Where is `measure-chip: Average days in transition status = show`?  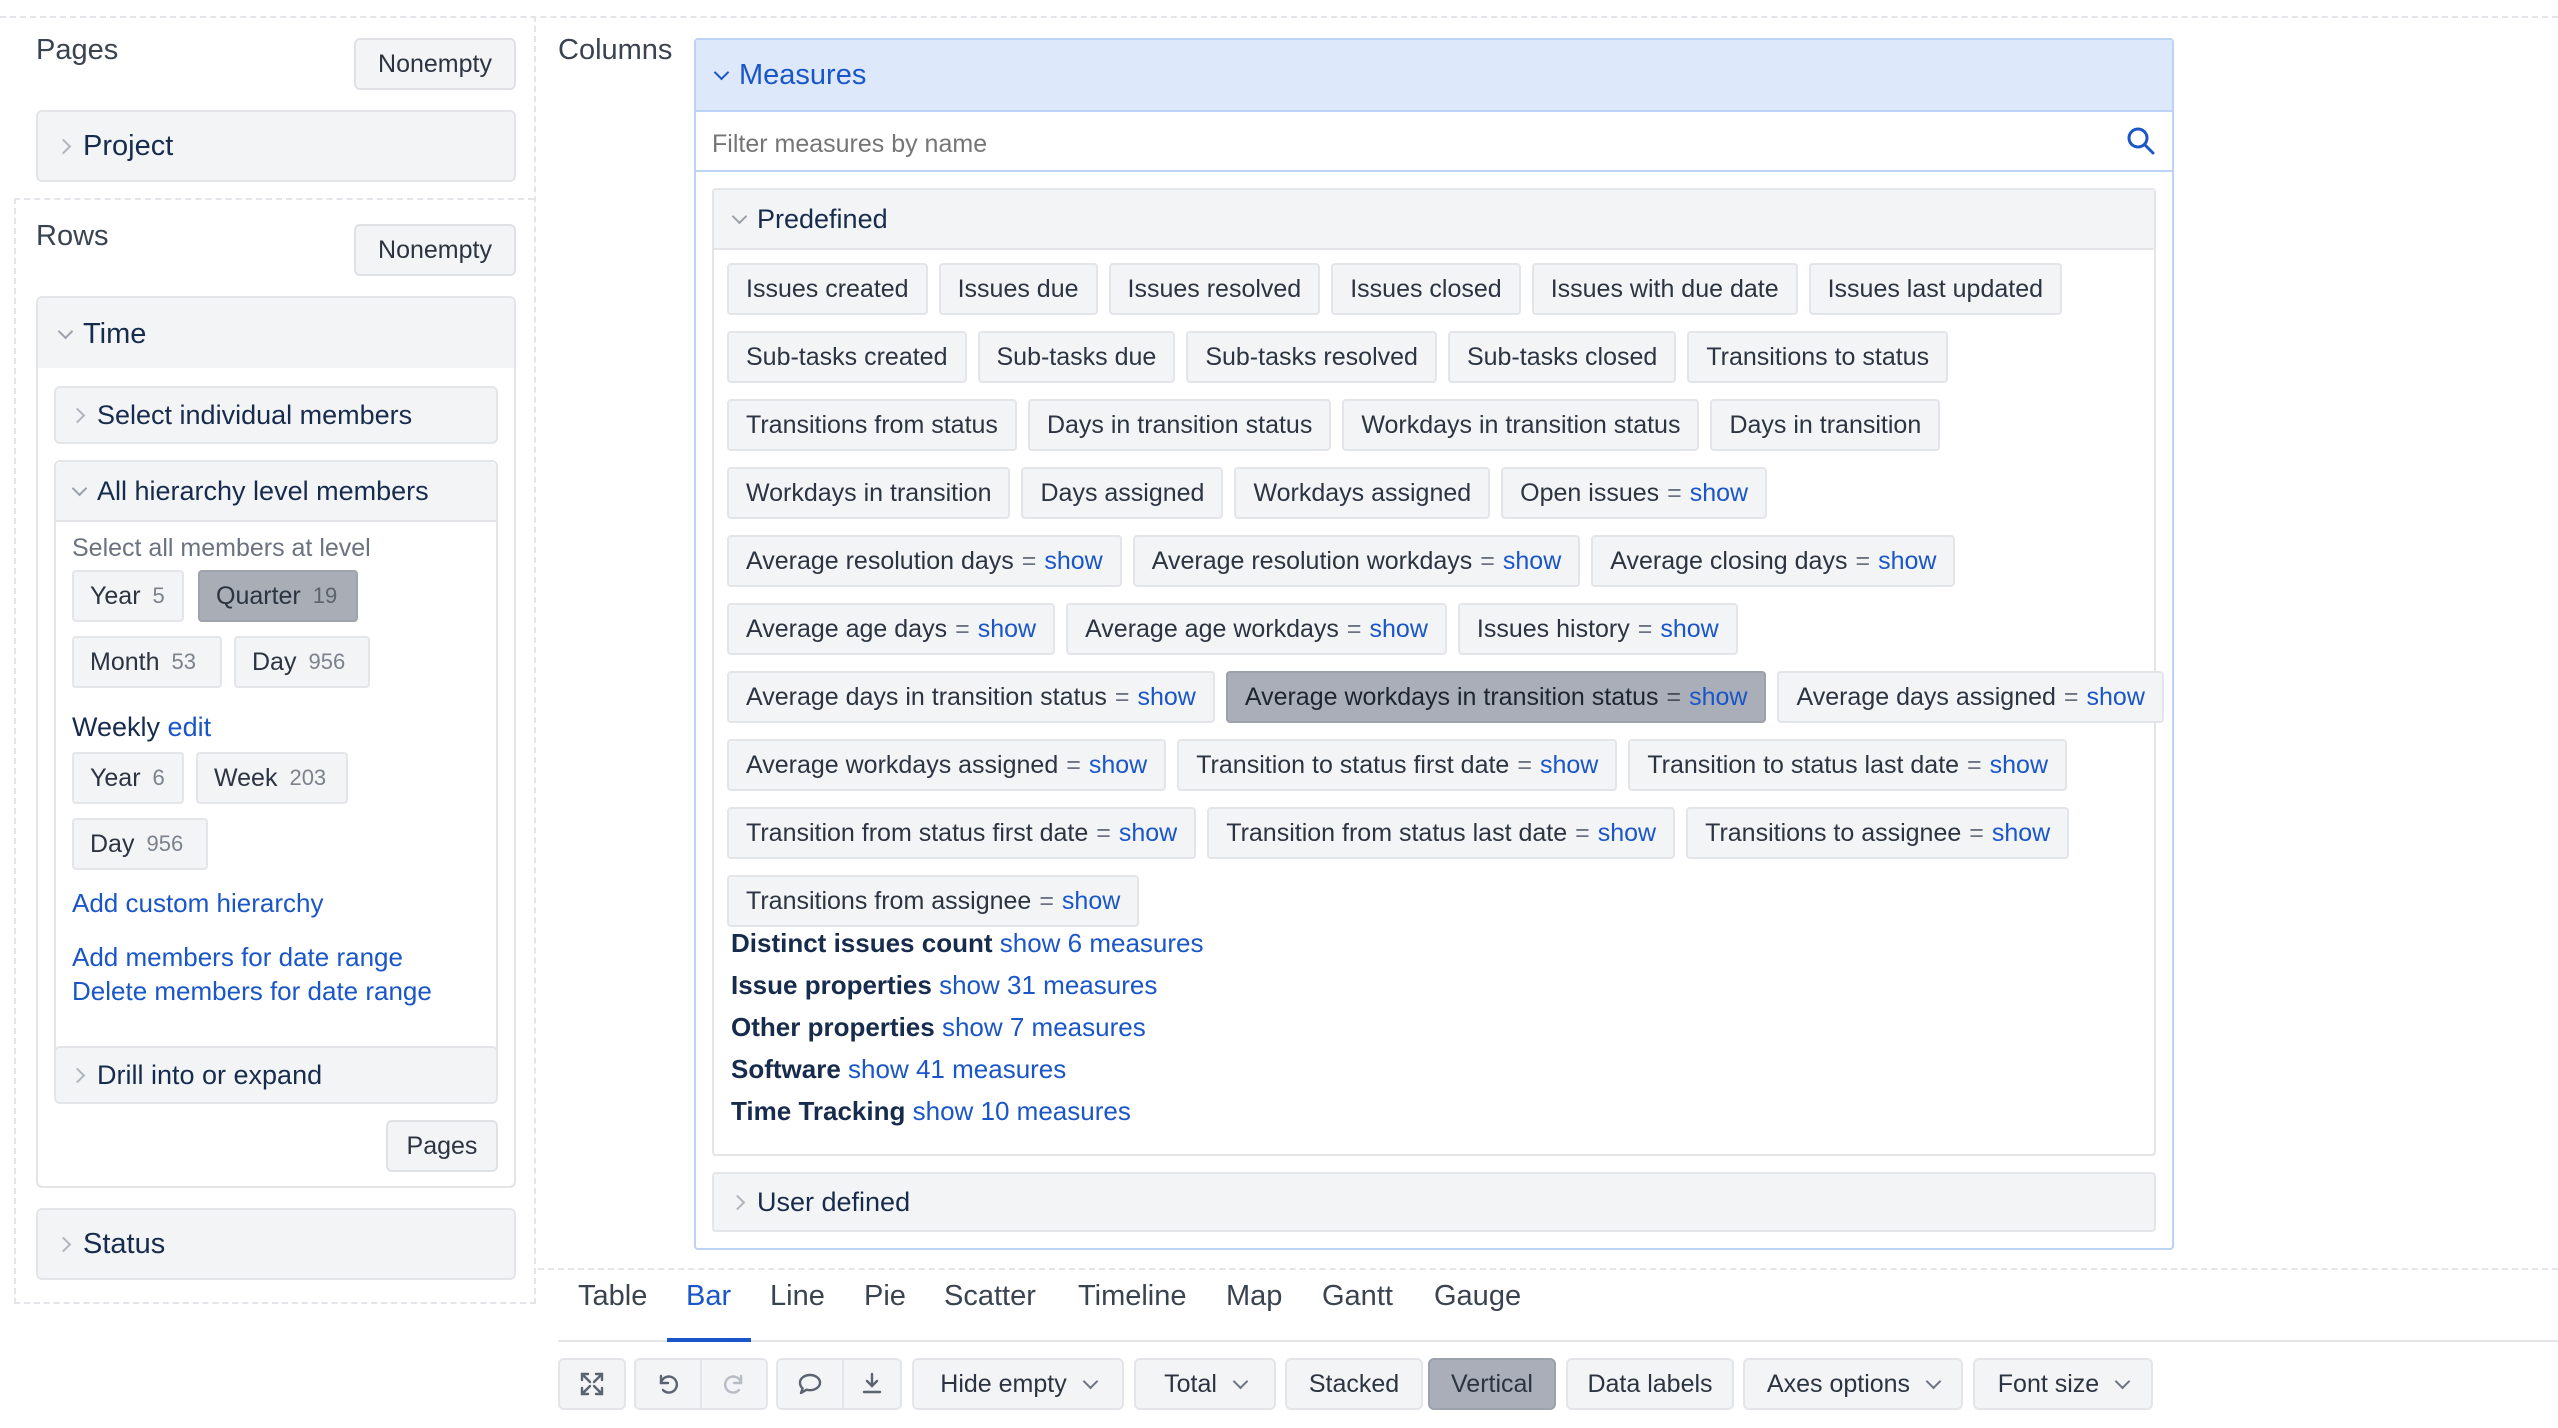
measure-chip: Average days in transition status = show is located at coordinates (971, 697).